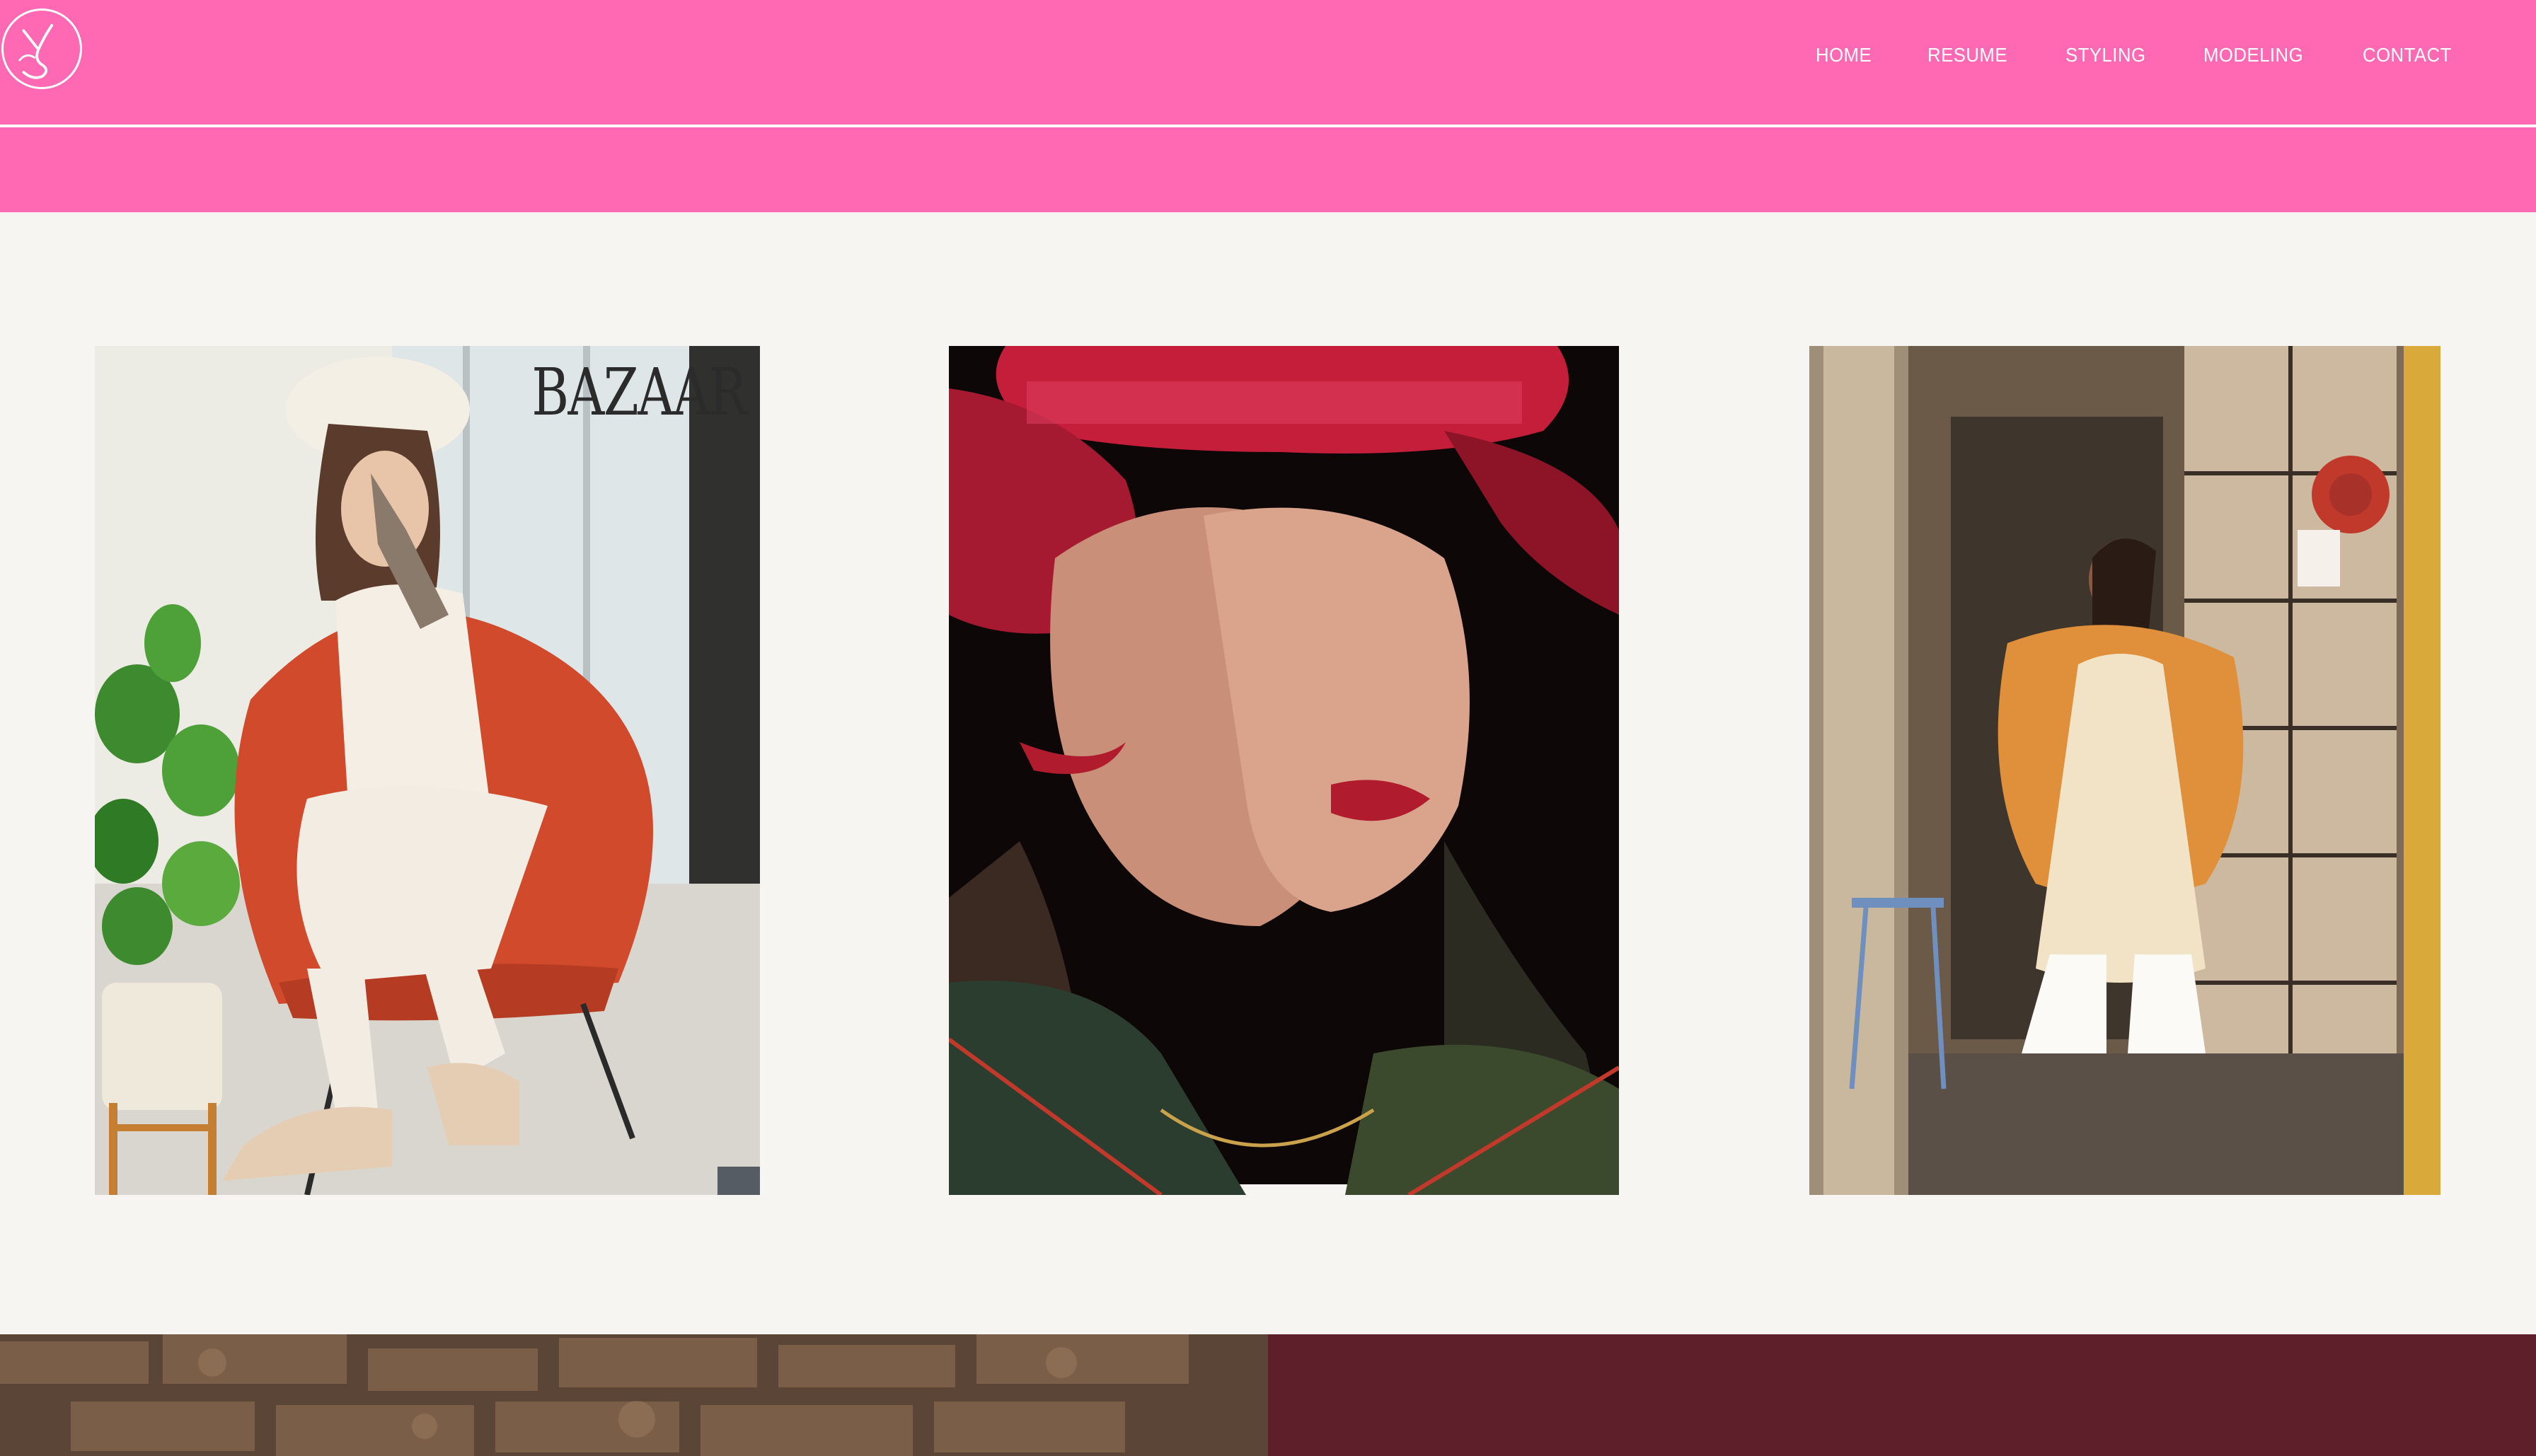 The width and height of the screenshot is (2536, 1456). Describe the element at coordinates (2124, 771) in the screenshot. I see `gallery-photo-doorway` at that location.